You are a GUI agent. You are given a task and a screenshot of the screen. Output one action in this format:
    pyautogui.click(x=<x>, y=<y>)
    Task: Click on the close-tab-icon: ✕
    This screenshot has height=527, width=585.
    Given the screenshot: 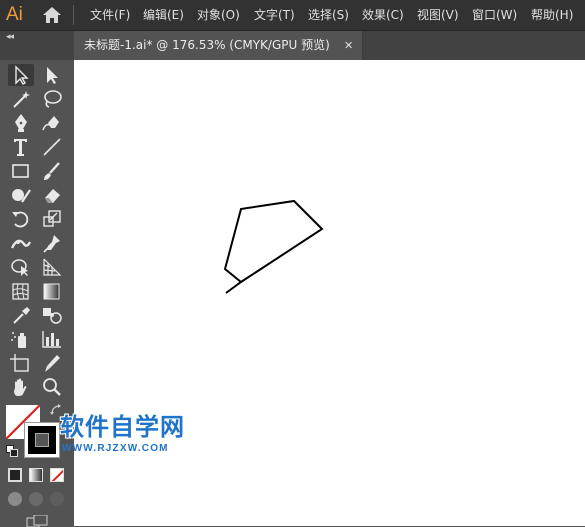 What is the action you would take?
    pyautogui.click(x=348, y=45)
    